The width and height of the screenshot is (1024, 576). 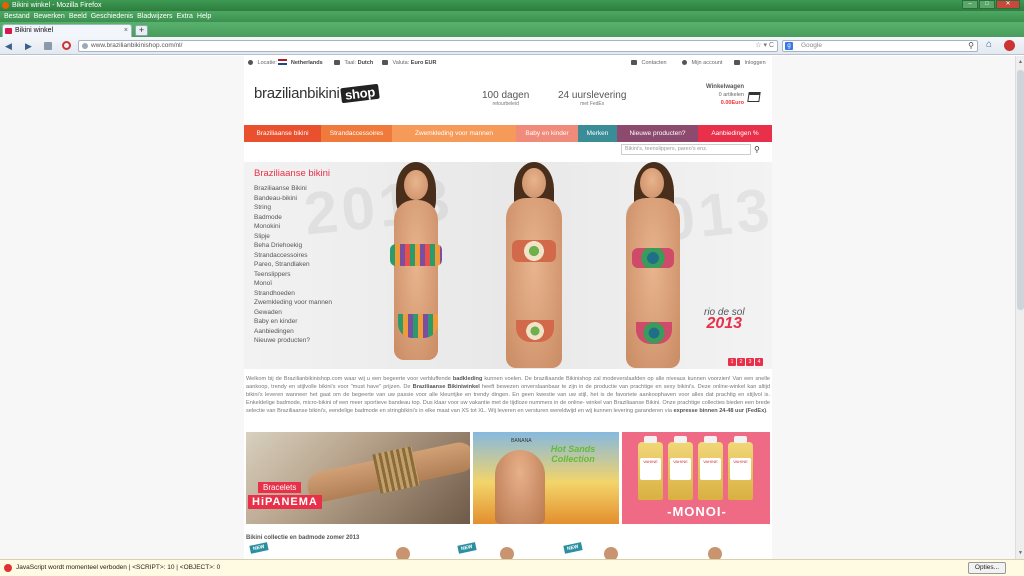 What do you see at coordinates (311, 246) in the screenshot?
I see `cat-link-beha-driehoekig: Beha Driehoekig` at bounding box center [311, 246].